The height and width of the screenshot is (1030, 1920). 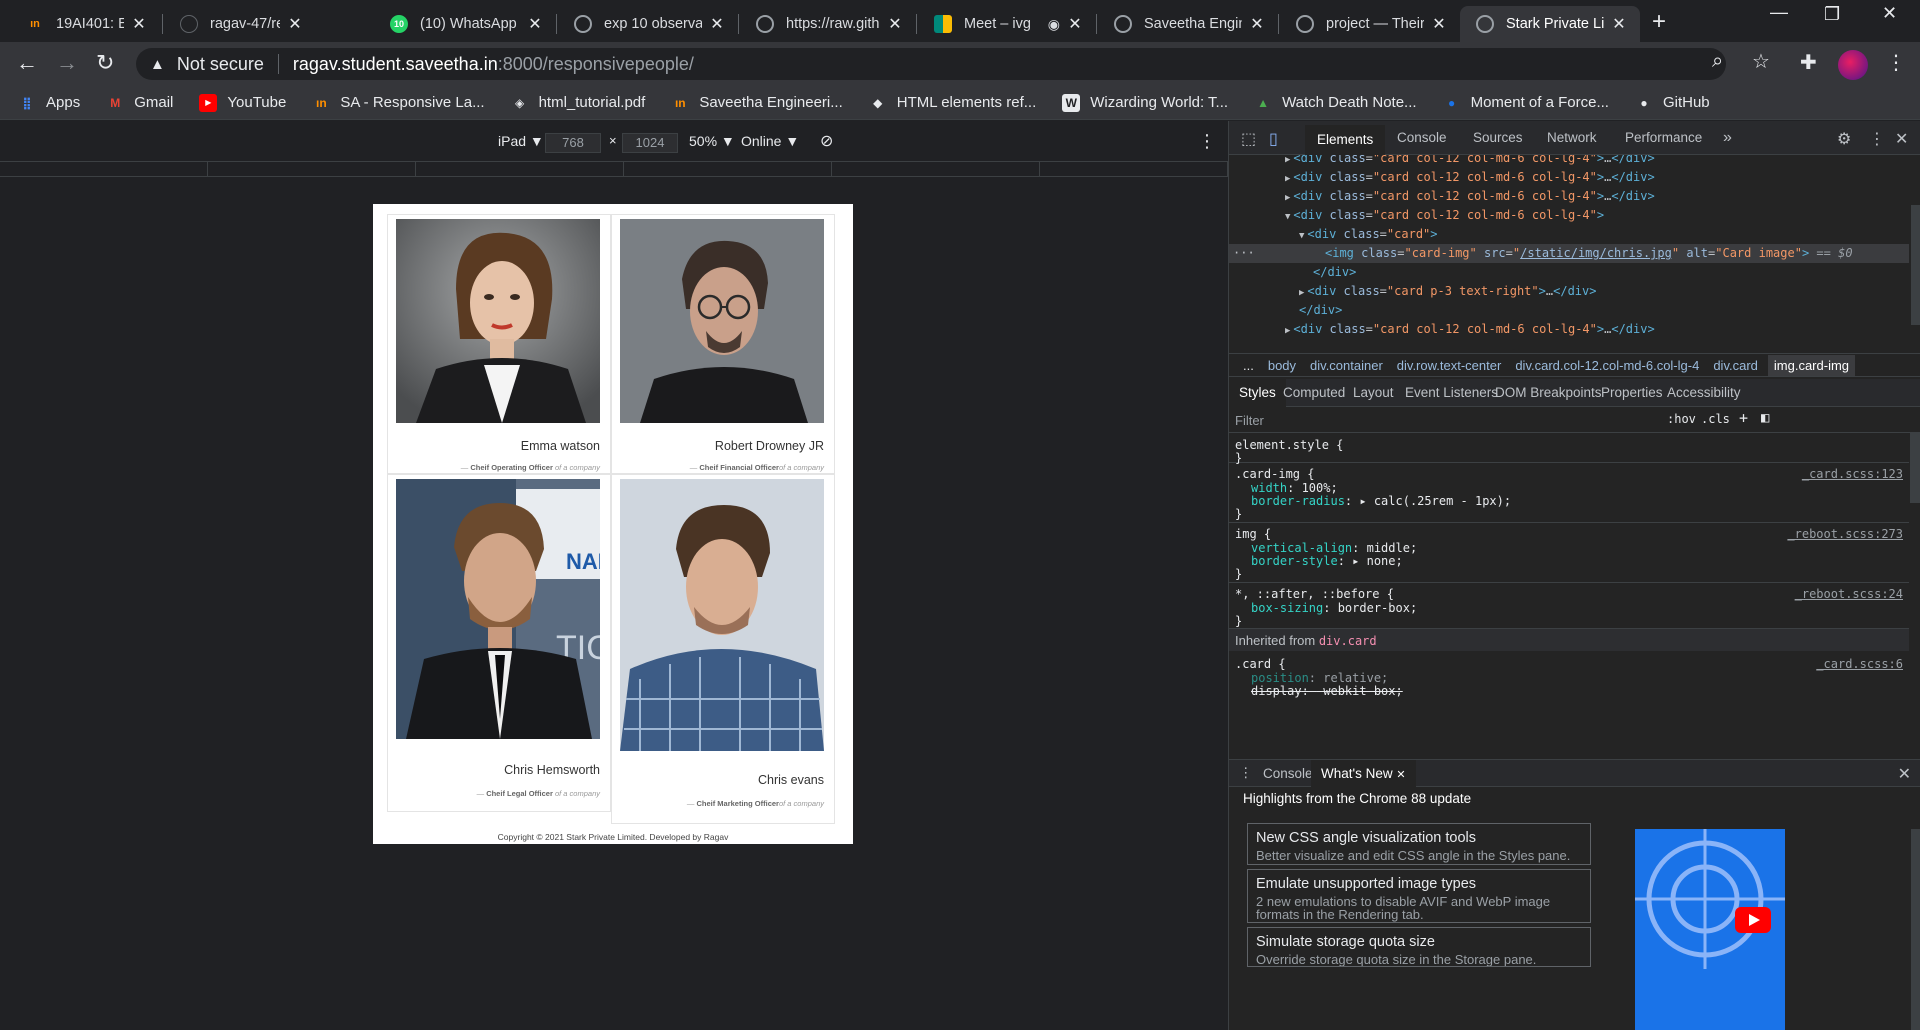 I want to click on device-height-input: 1024, so click(x=650, y=143).